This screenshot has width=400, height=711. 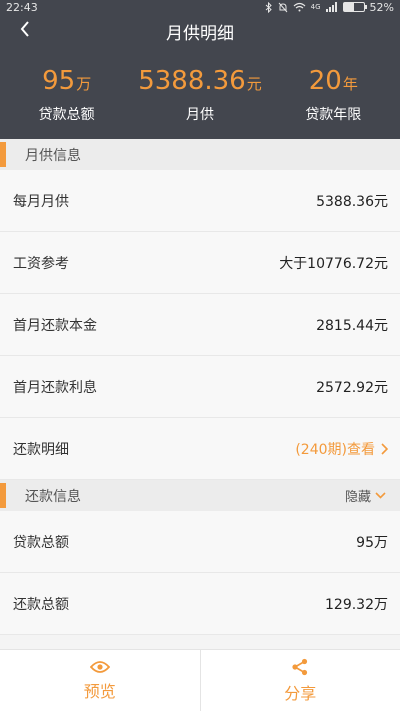 I want to click on preview-label: 预览, so click(x=99, y=691).